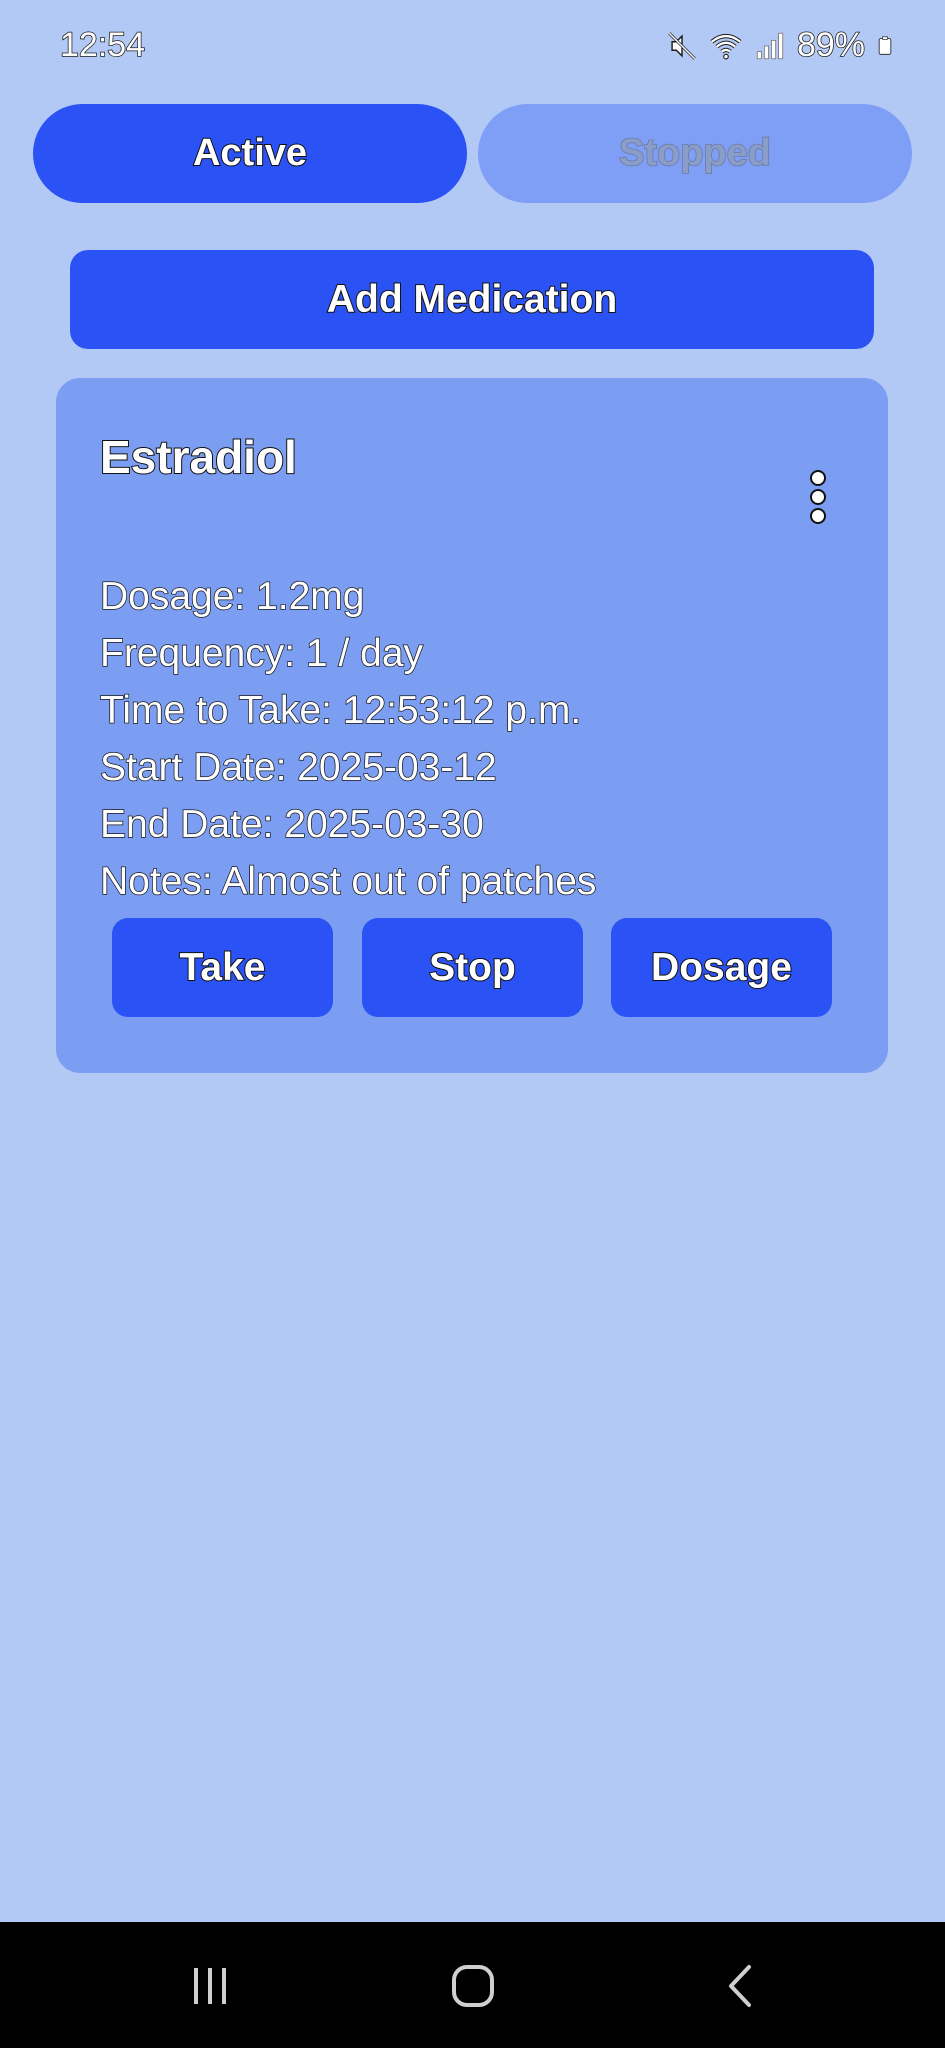  I want to click on battery-percentage: 89%, so click(831, 45).